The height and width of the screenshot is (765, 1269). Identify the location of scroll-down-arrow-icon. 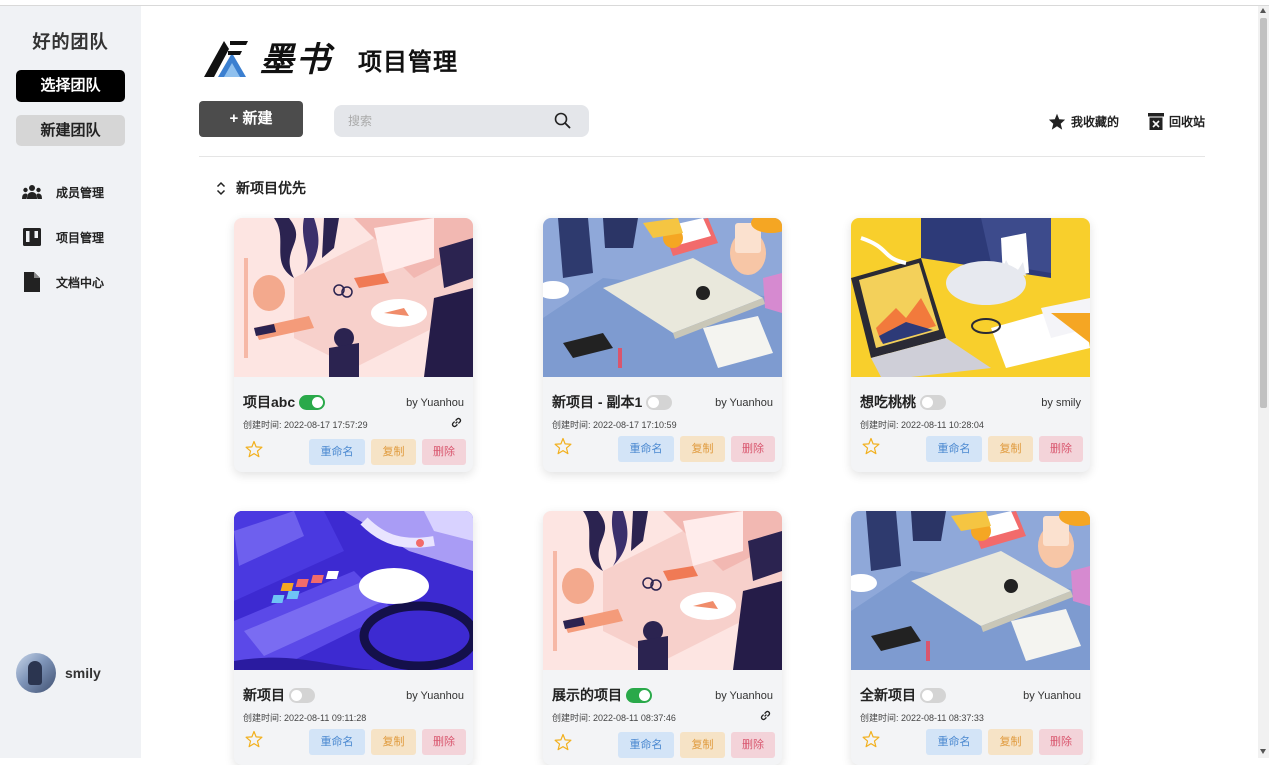
(1263, 751).